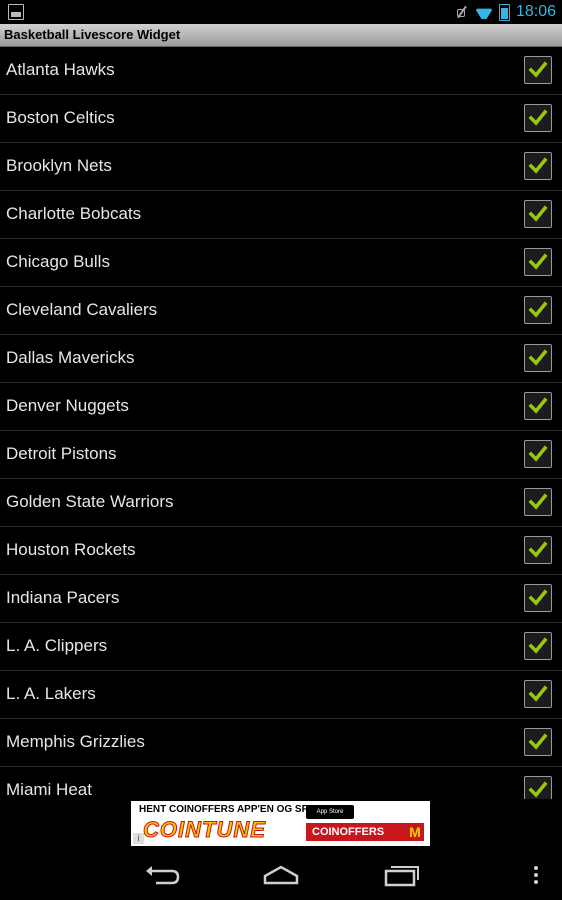 This screenshot has width=562, height=900. I want to click on app-title-bar: Basketball Livescore Widget, so click(281, 35).